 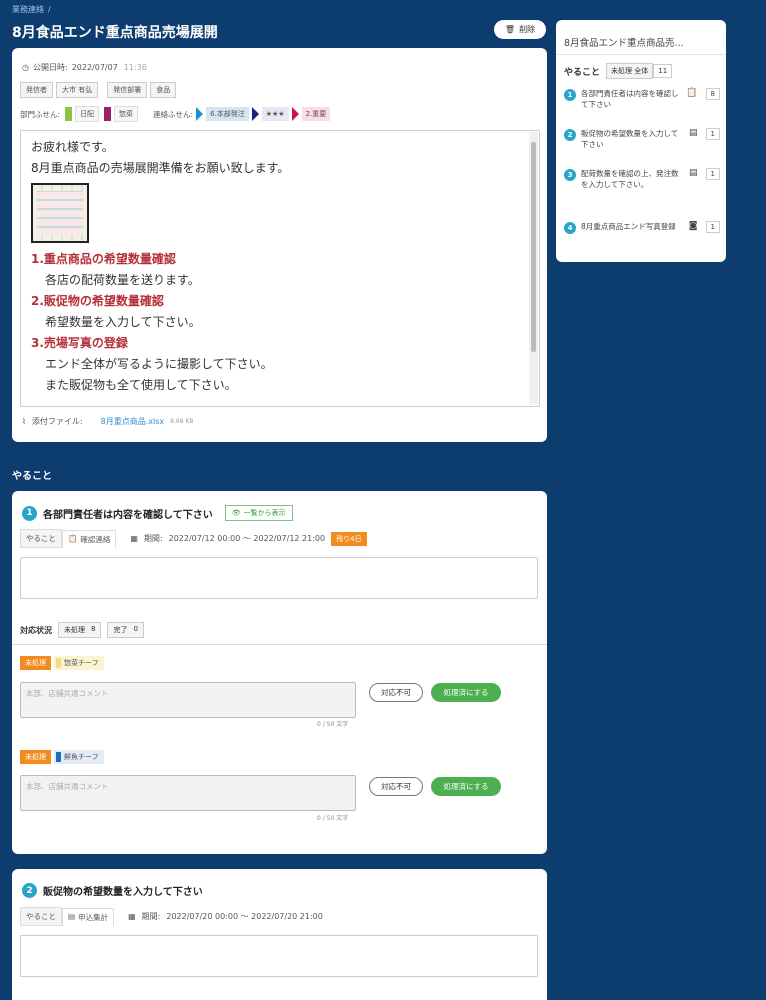 What do you see at coordinates (77, 90) in the screenshot?
I see `sender-name-tag: 大市 有弘` at bounding box center [77, 90].